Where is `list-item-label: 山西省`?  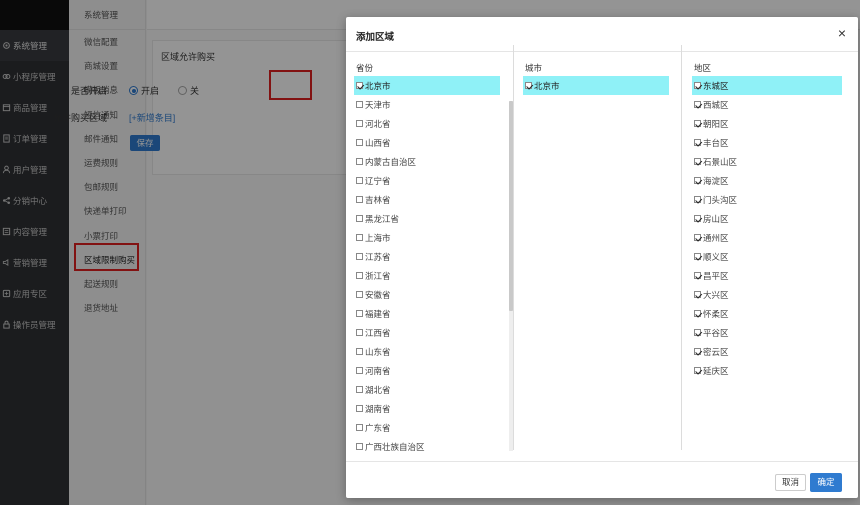 list-item-label: 山西省 is located at coordinates (378, 142).